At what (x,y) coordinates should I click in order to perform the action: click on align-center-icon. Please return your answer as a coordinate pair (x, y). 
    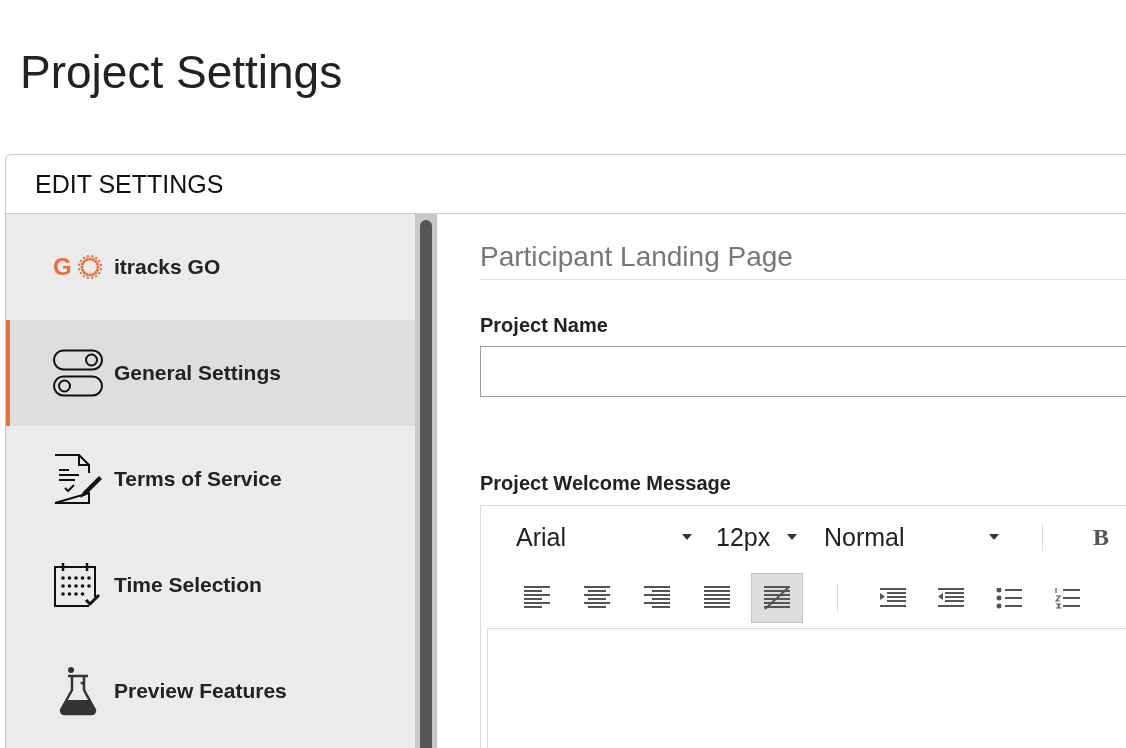
    Looking at the image, I should click on (597, 598).